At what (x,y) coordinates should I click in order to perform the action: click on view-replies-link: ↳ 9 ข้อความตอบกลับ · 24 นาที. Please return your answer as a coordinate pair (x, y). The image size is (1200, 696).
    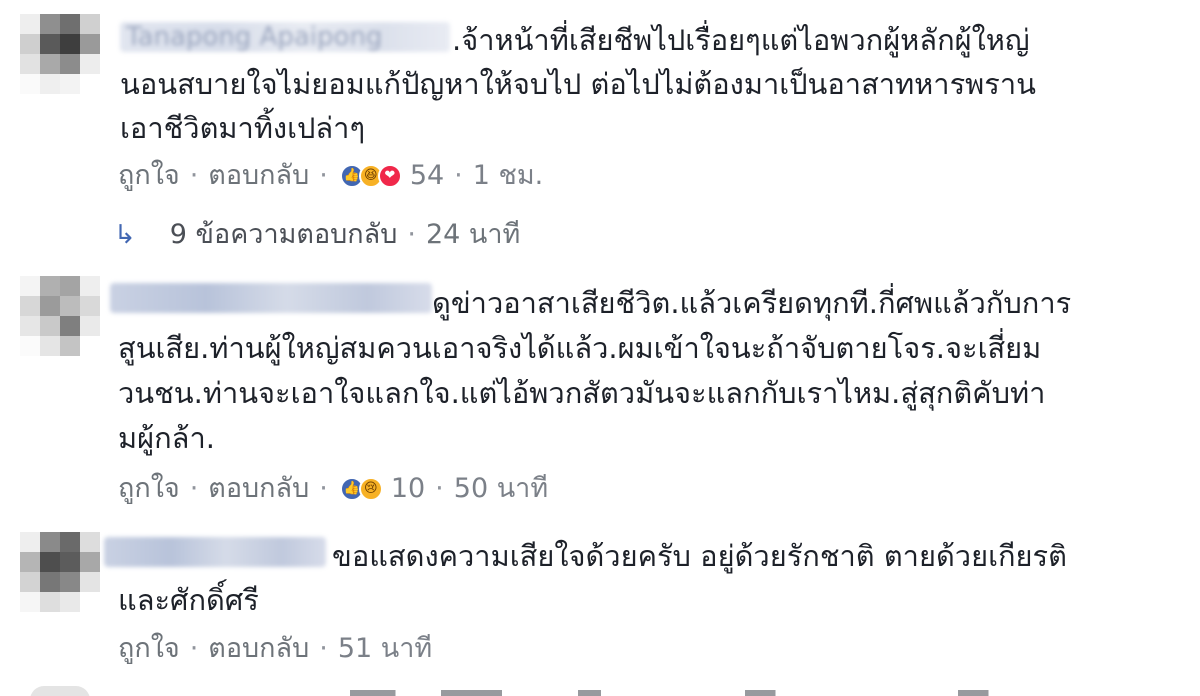
    Looking at the image, I should click on (317, 235).